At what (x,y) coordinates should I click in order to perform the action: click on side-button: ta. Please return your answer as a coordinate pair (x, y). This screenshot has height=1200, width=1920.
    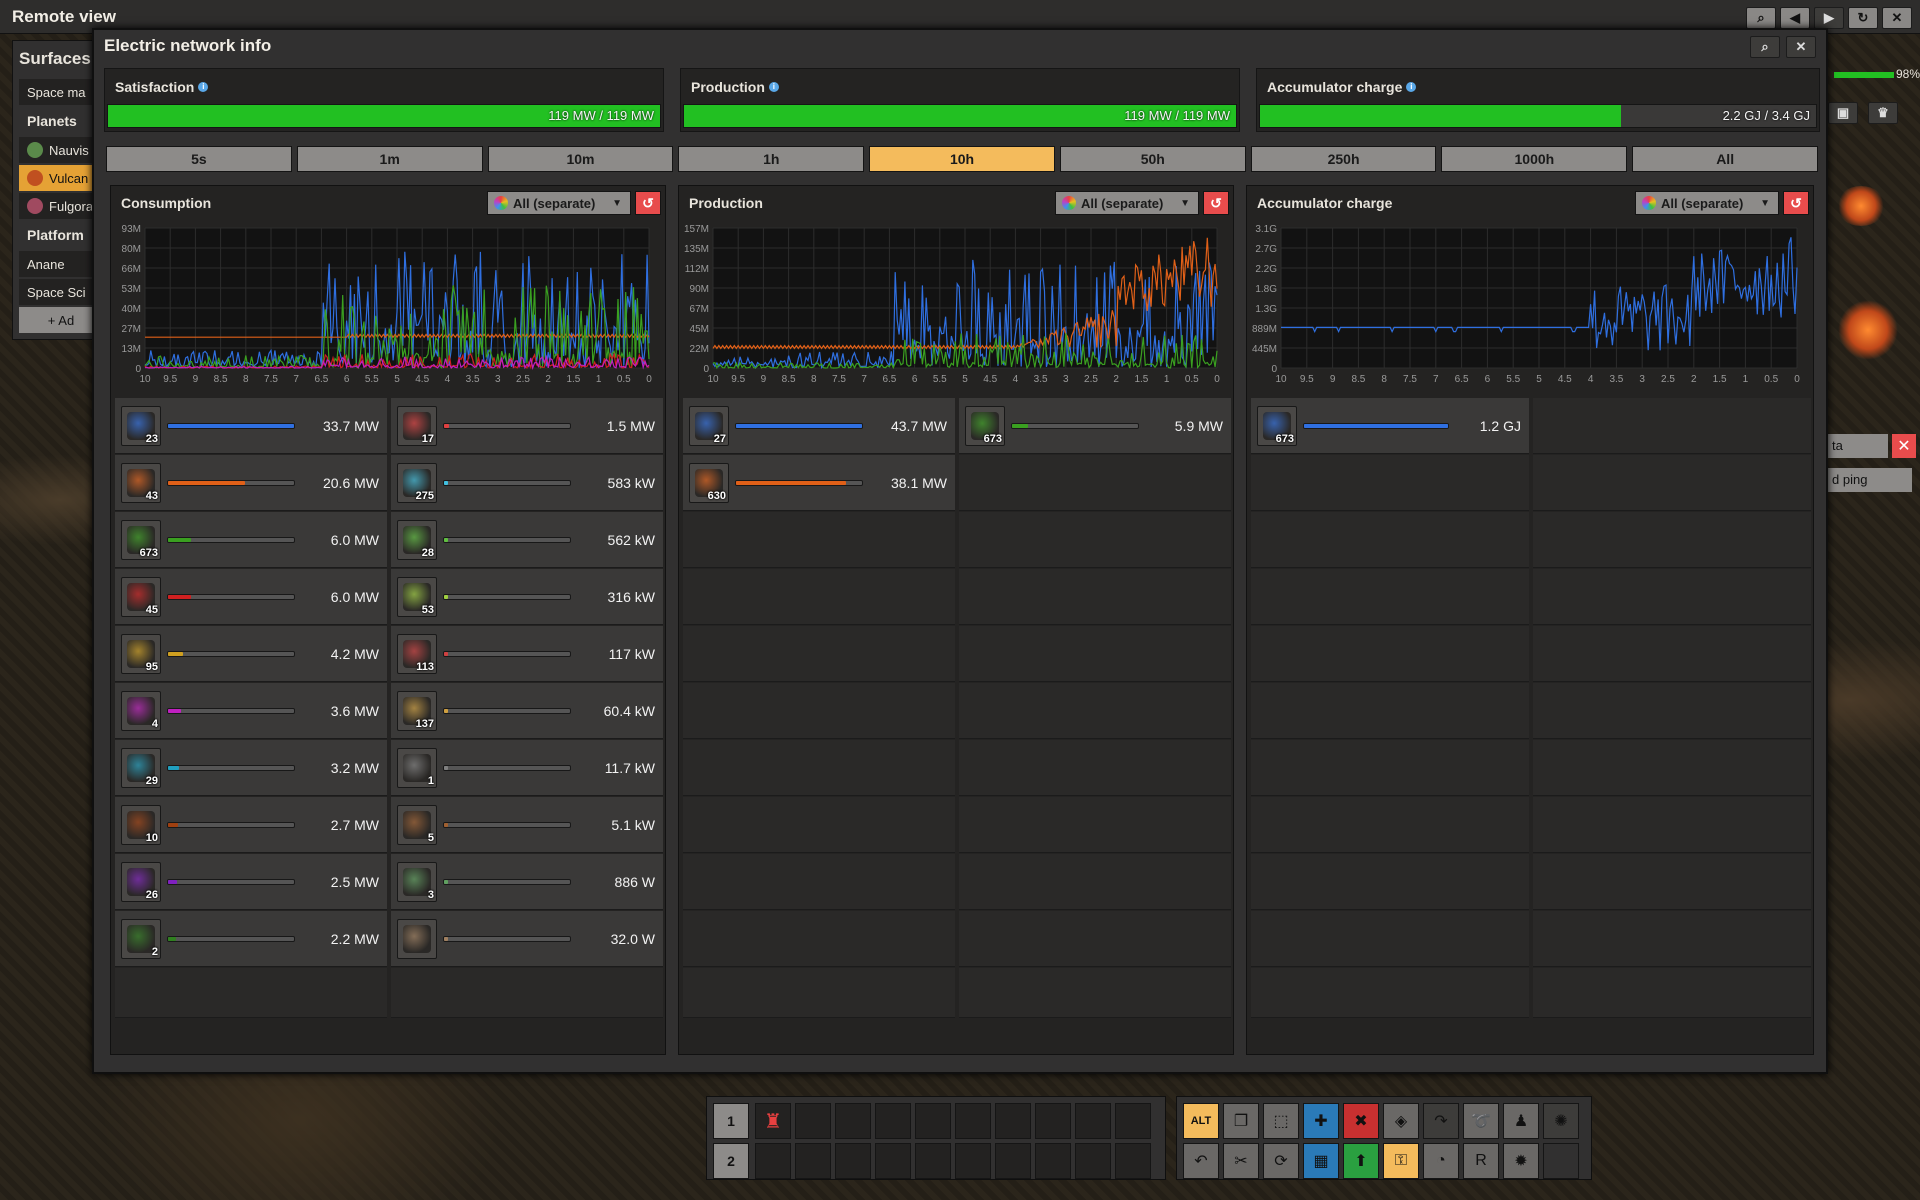
    Looking at the image, I should click on (1858, 446).